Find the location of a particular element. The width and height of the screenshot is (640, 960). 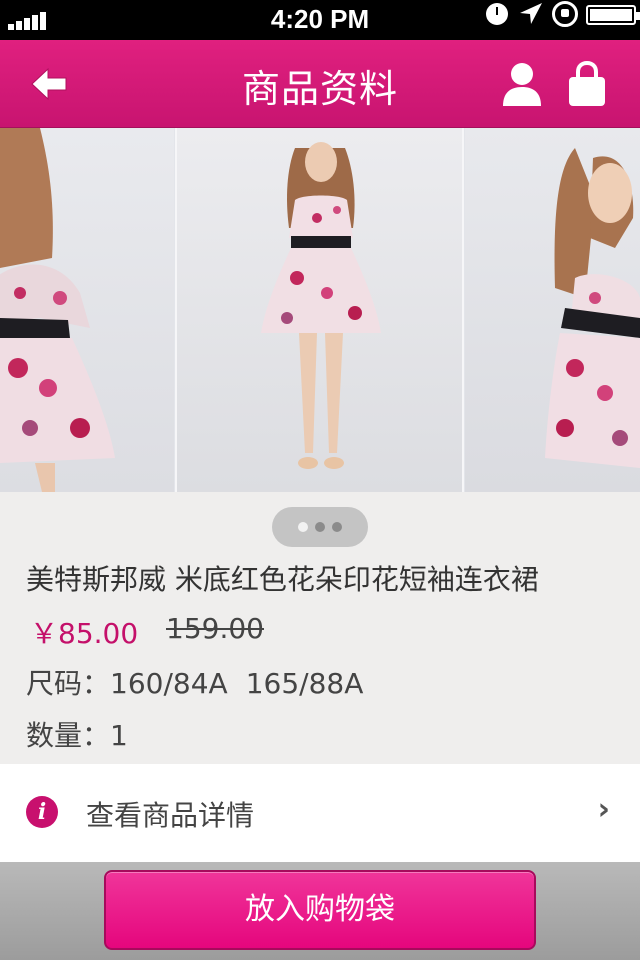

quantity-value: 1 is located at coordinates (119, 735).